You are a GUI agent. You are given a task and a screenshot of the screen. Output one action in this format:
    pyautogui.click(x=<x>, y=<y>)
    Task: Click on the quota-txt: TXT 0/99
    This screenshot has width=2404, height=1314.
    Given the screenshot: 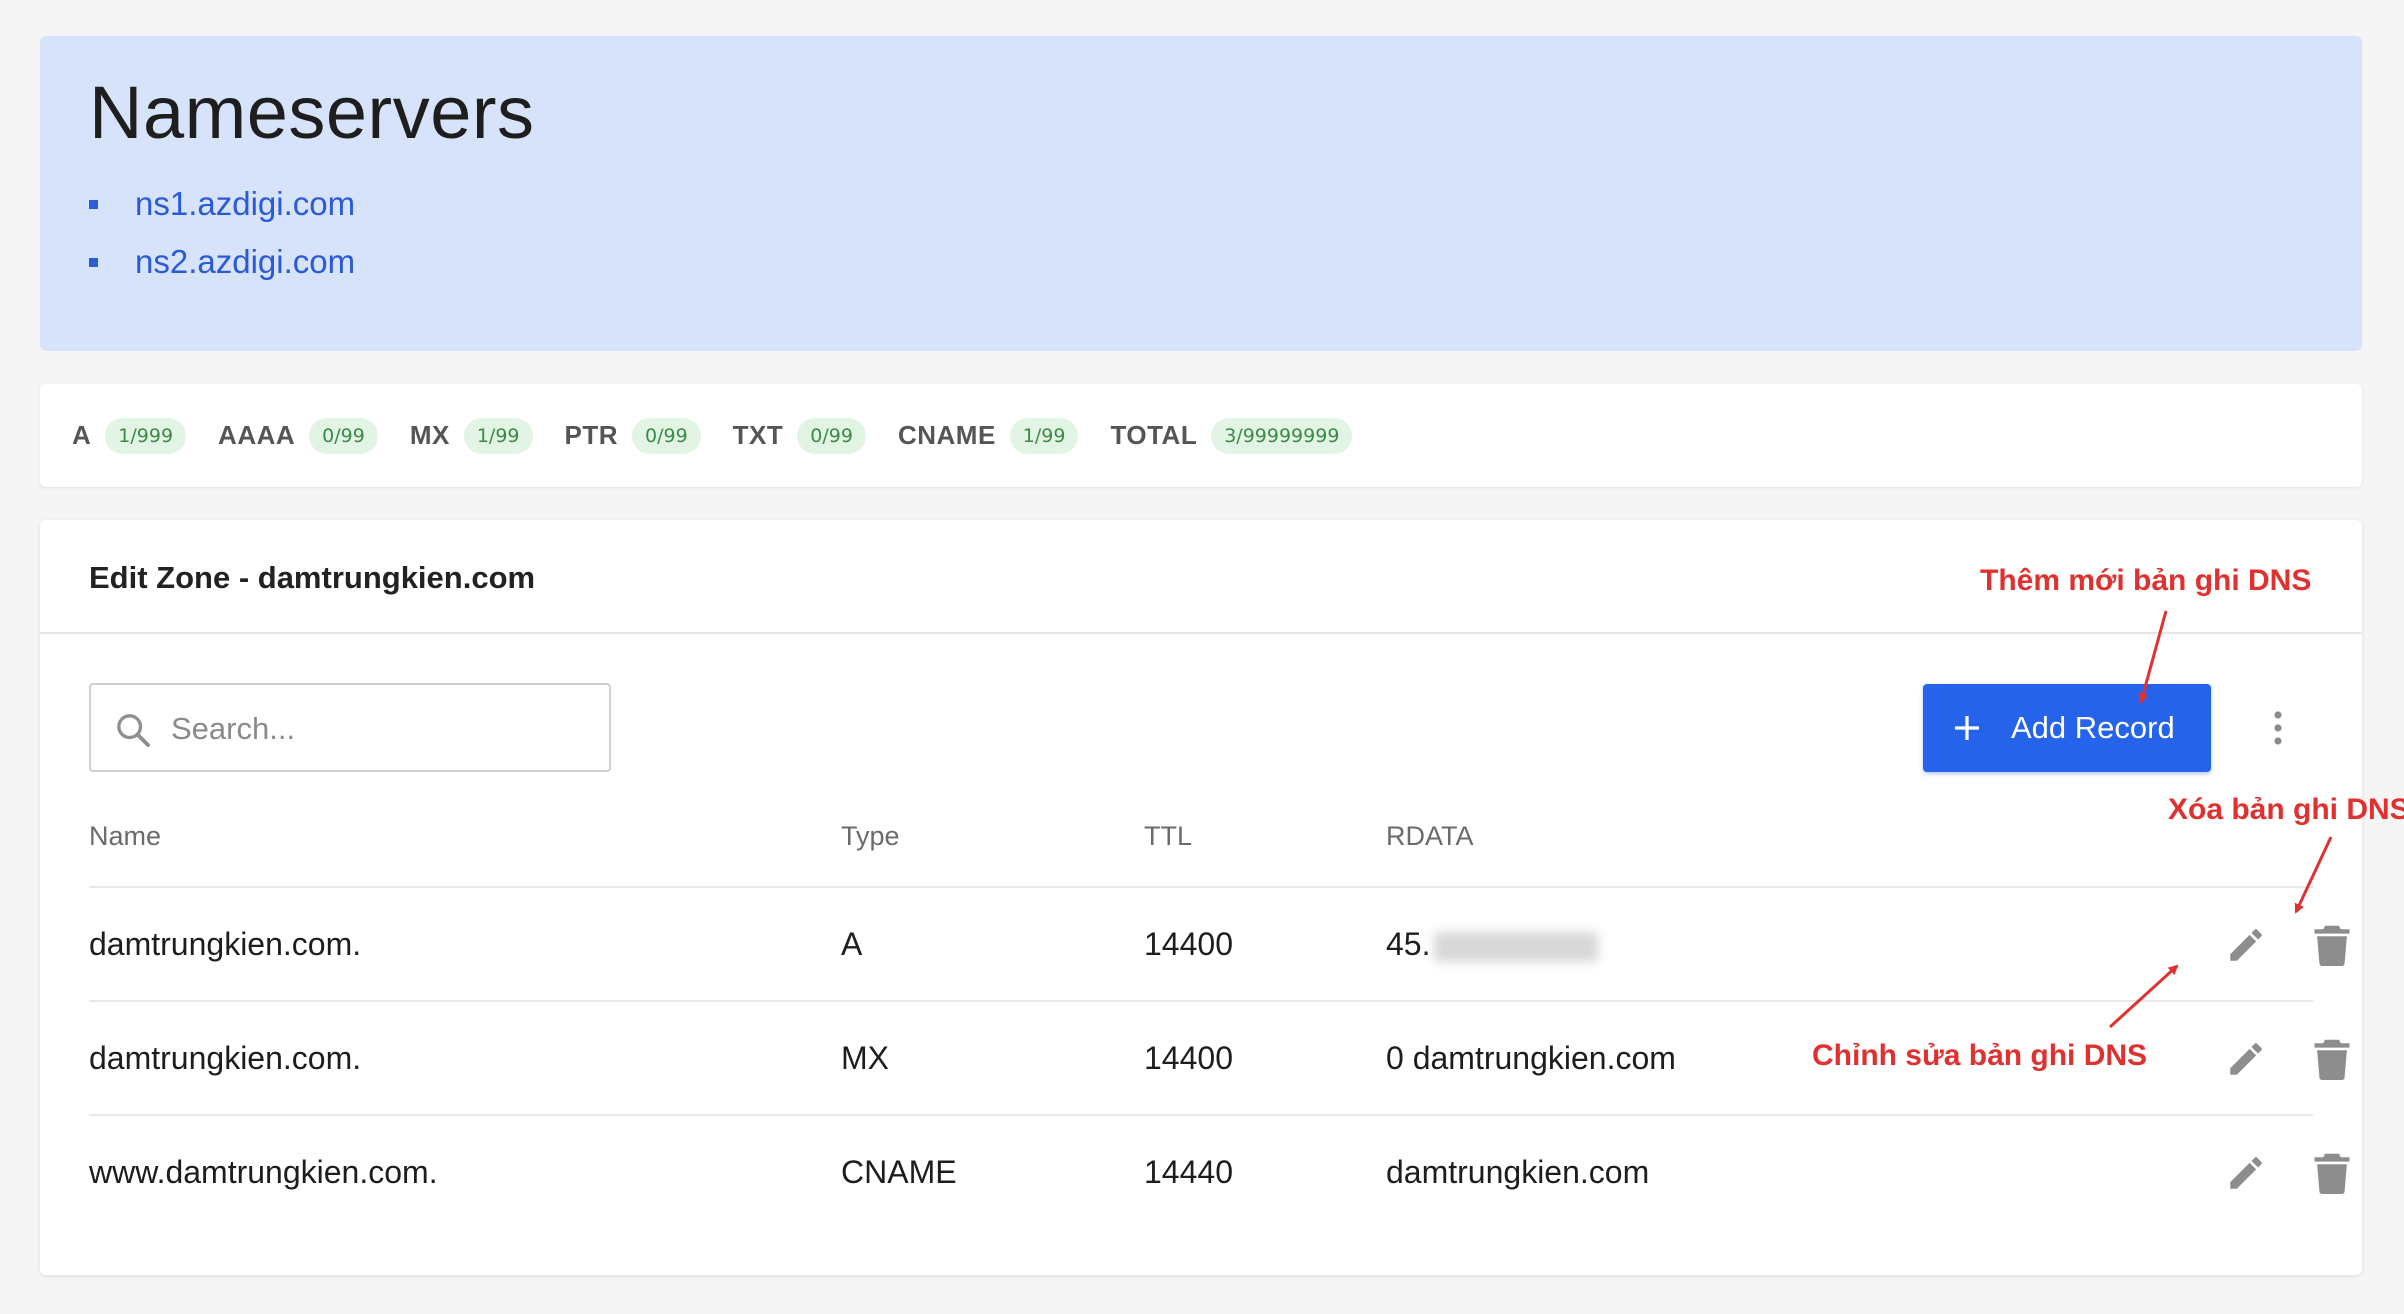 What is the action you would take?
    pyautogui.click(x=799, y=435)
    